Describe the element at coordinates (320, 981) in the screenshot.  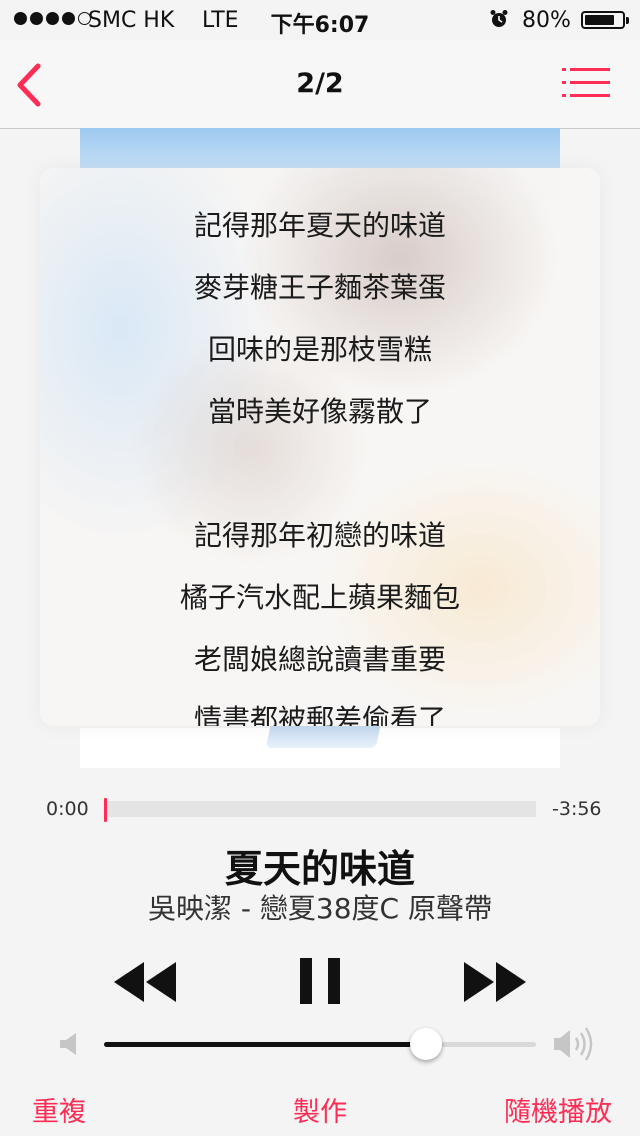
I see `pause-icon` at that location.